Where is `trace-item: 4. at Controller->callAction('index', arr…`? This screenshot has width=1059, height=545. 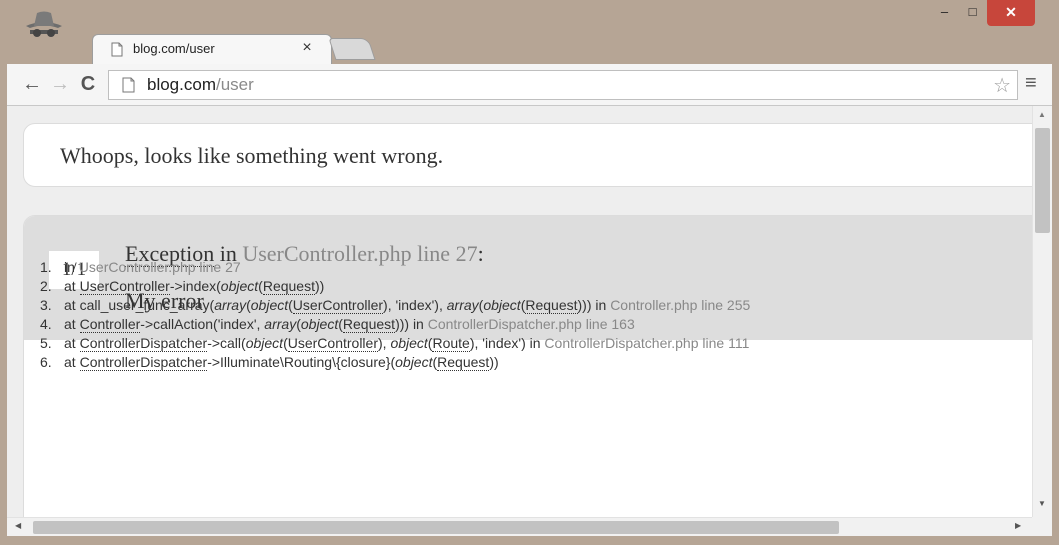 trace-item: 4. at Controller->callAction('index', arr… is located at coordinates (395, 324).